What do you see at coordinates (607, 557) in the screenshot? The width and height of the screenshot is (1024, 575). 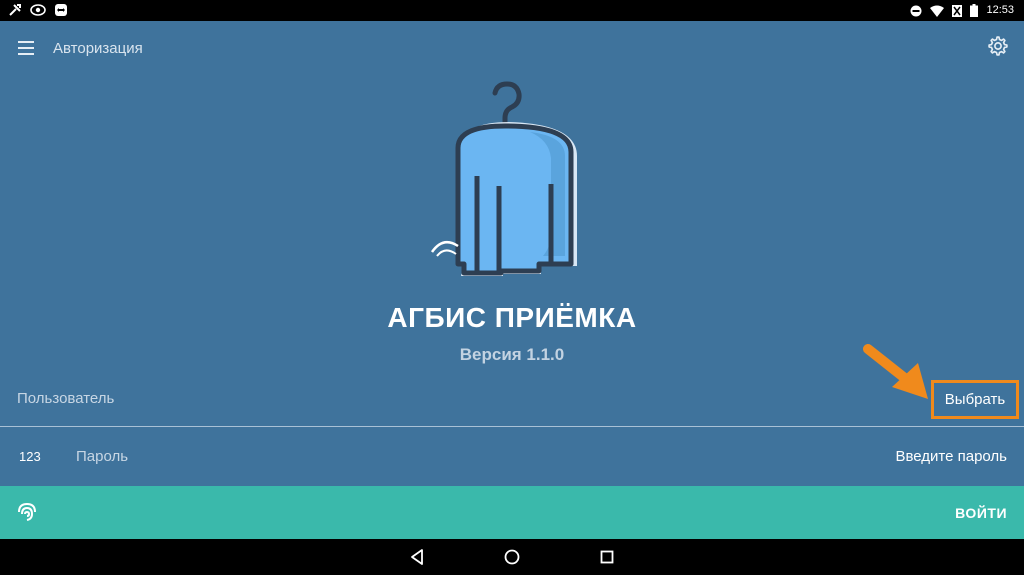 I see `recents-icon` at bounding box center [607, 557].